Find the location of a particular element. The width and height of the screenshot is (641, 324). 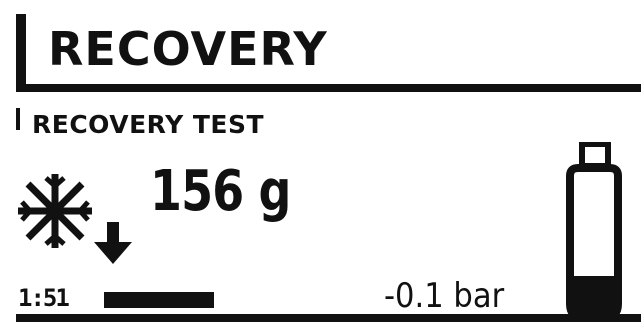

cylinder-icon is located at coordinates (594, 232).